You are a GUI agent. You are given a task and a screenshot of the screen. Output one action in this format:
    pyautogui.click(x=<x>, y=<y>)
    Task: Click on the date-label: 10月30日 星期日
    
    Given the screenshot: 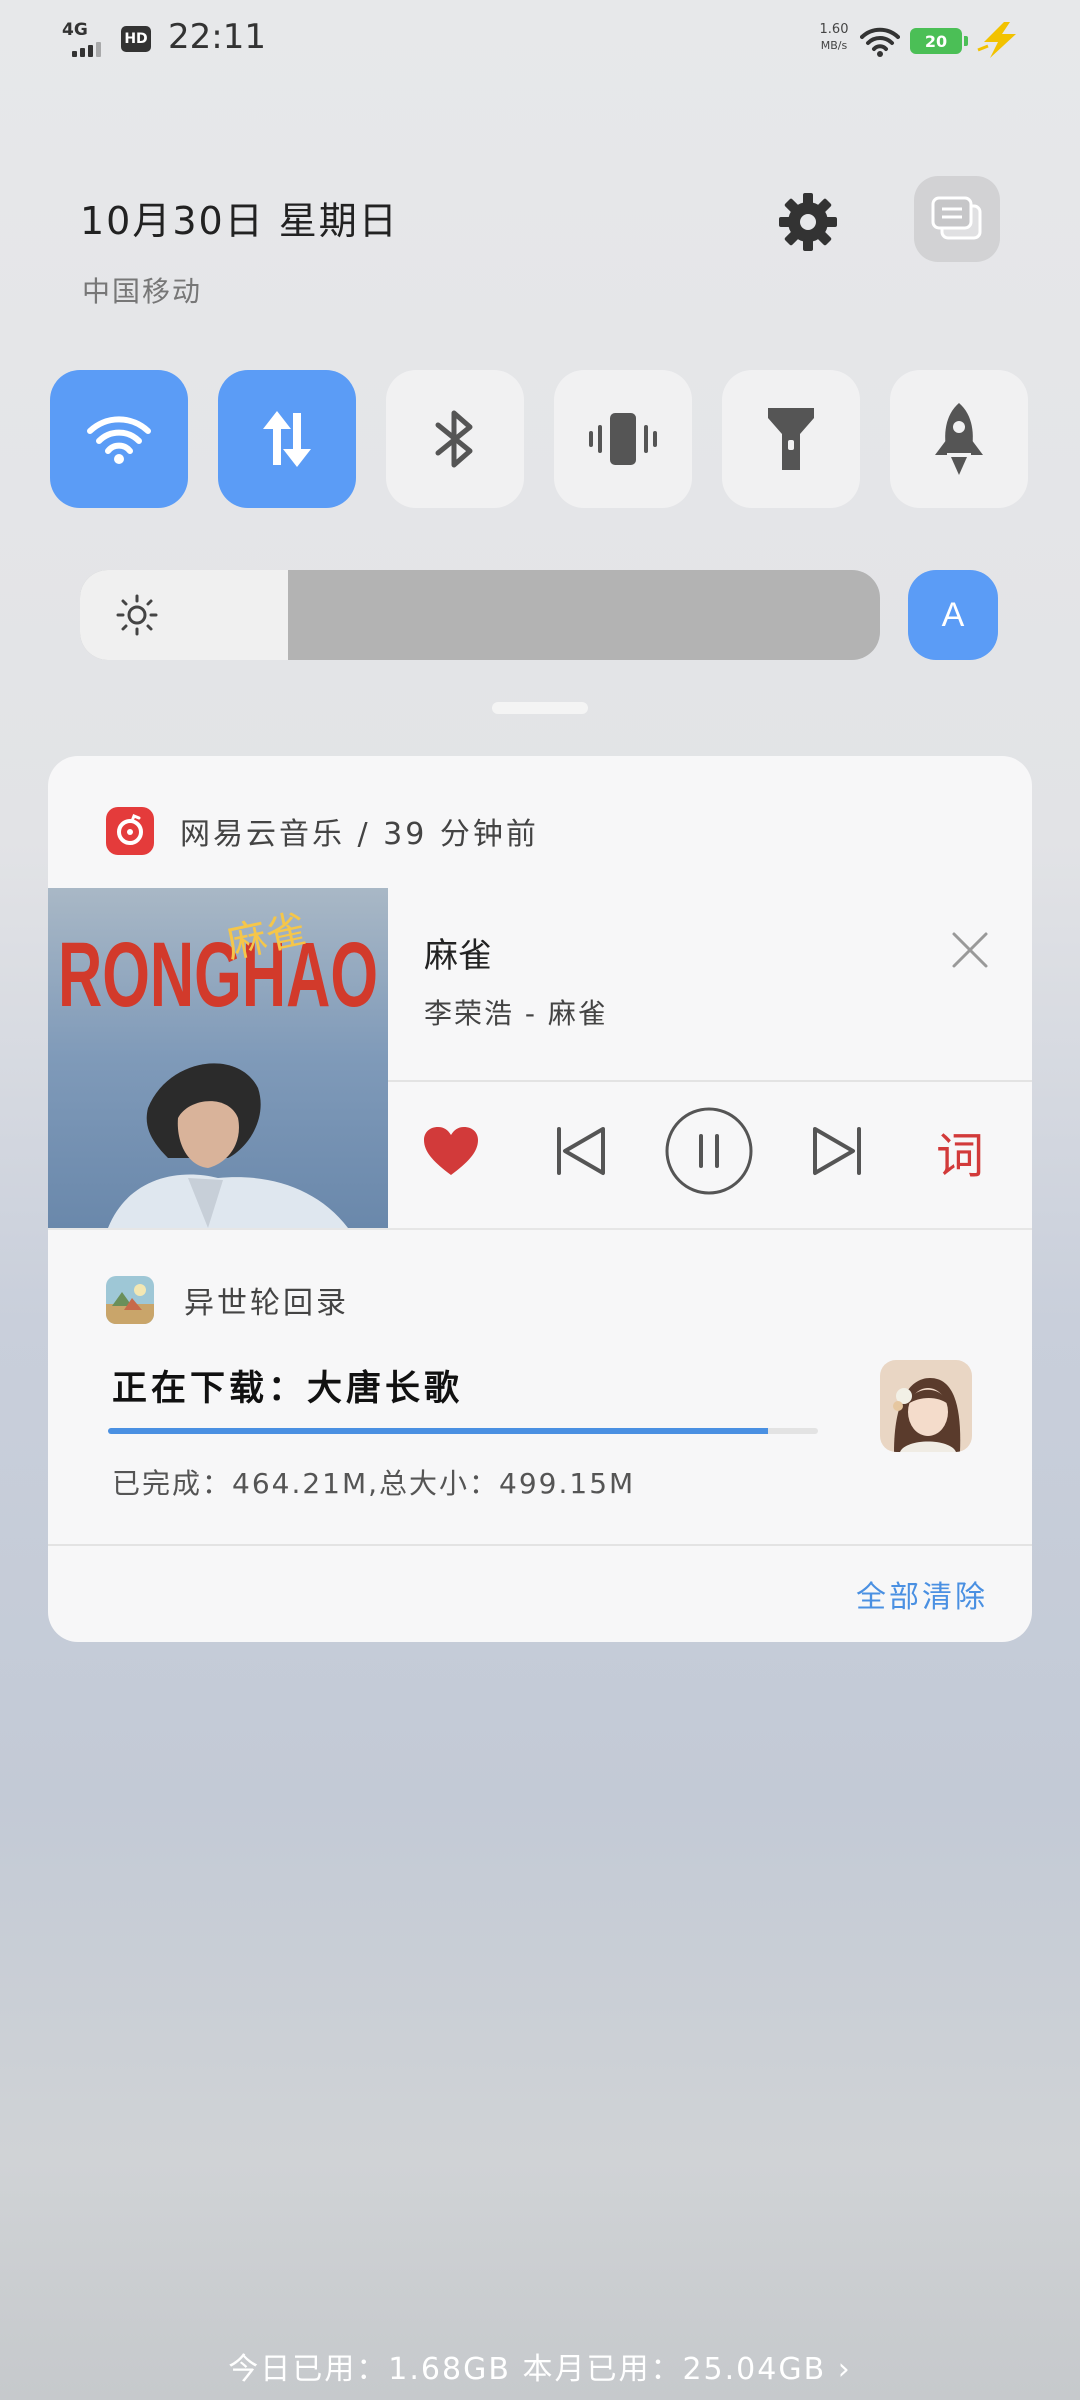 What is the action you would take?
    pyautogui.click(x=239, y=221)
    